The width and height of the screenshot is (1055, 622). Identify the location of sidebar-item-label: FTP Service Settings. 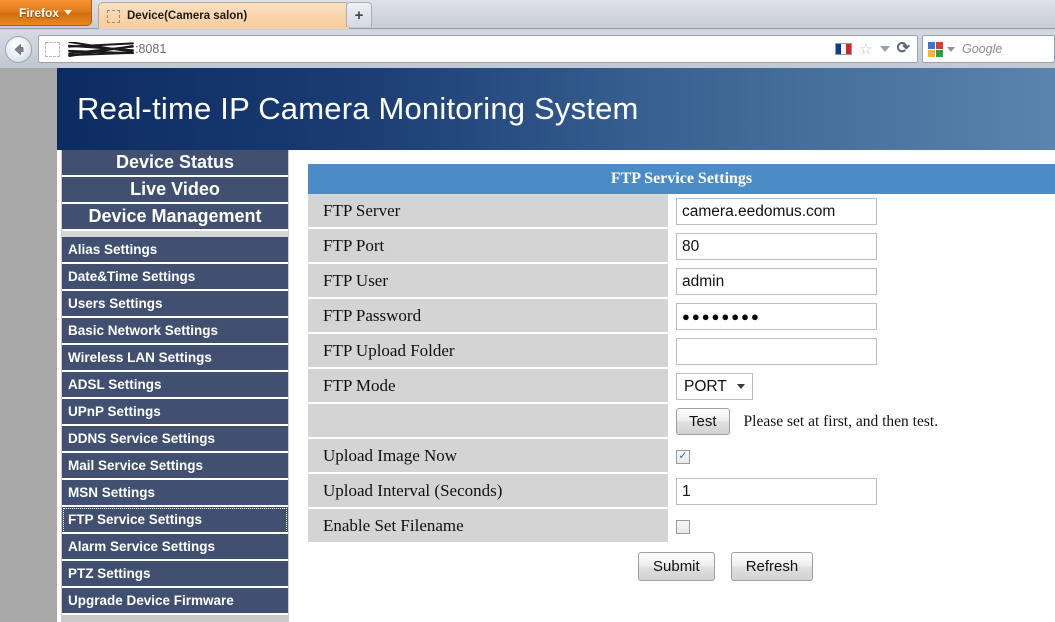
(135, 519).